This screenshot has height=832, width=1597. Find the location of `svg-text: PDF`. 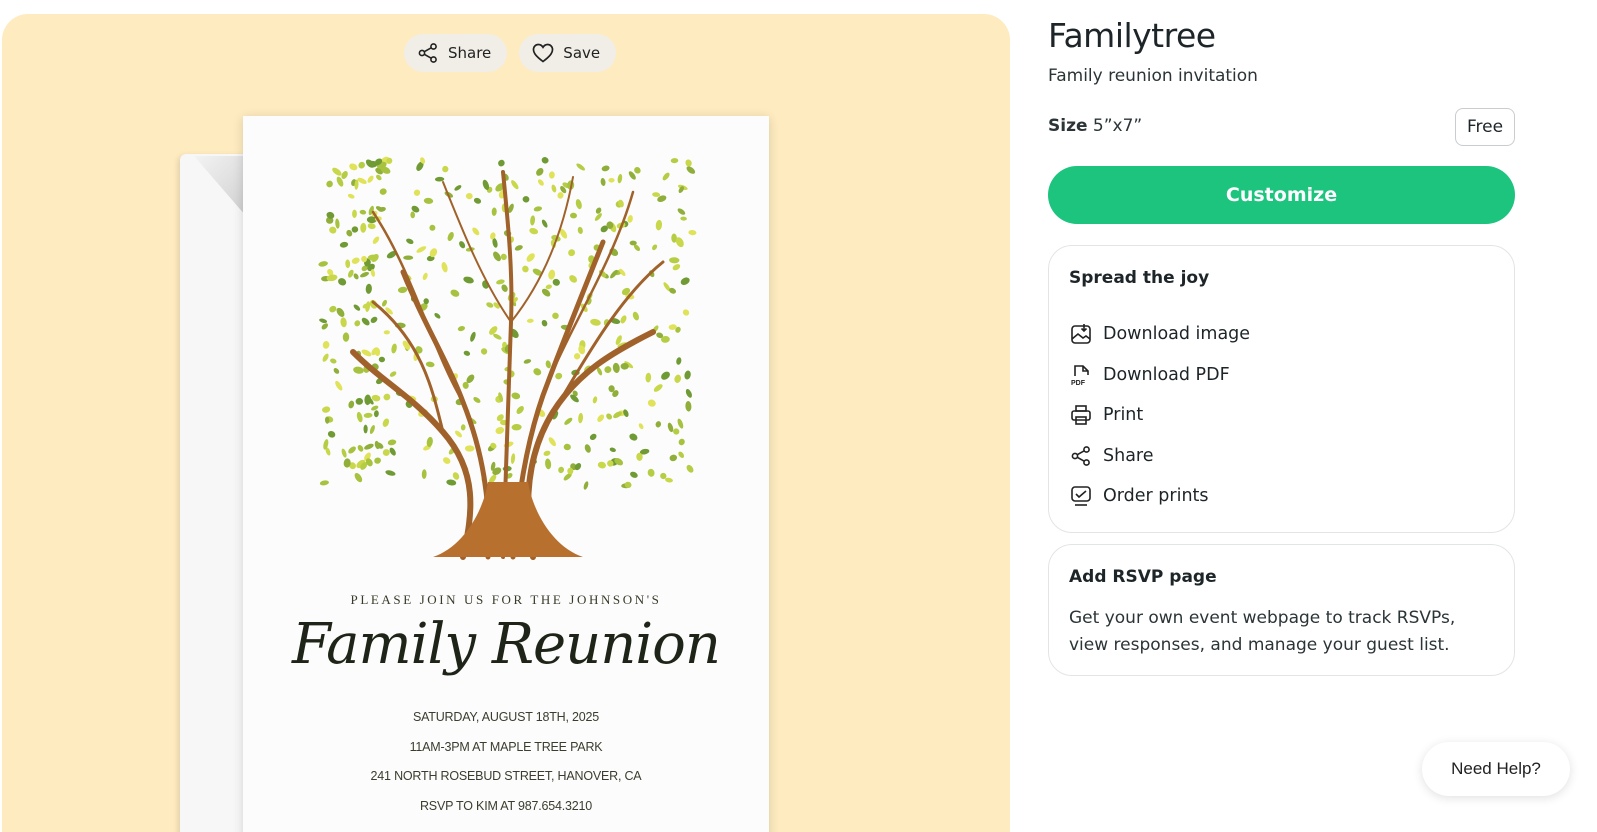

svg-text: PDF is located at coordinates (1078, 383).